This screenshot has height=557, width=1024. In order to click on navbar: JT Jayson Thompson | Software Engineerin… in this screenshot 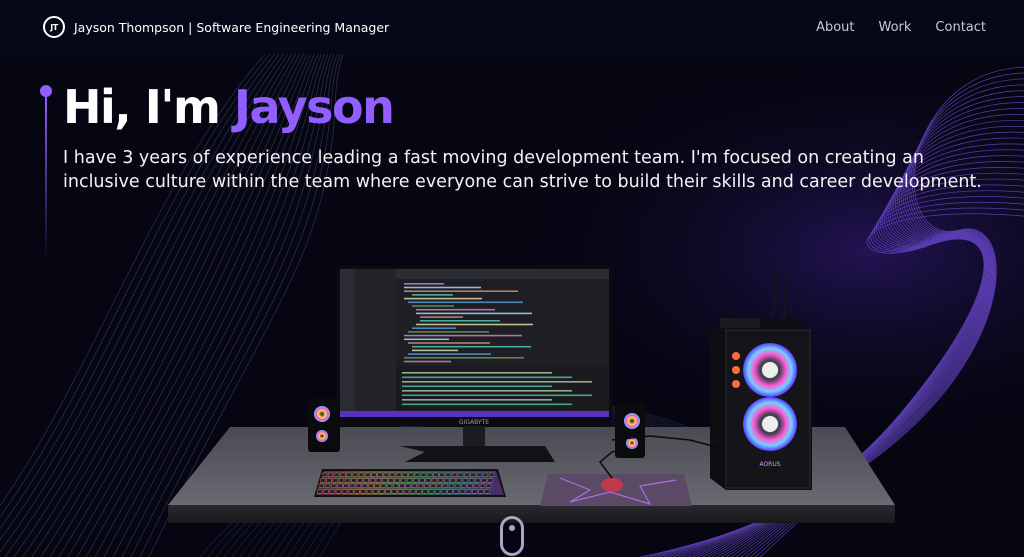, I will do `click(512, 27)`.